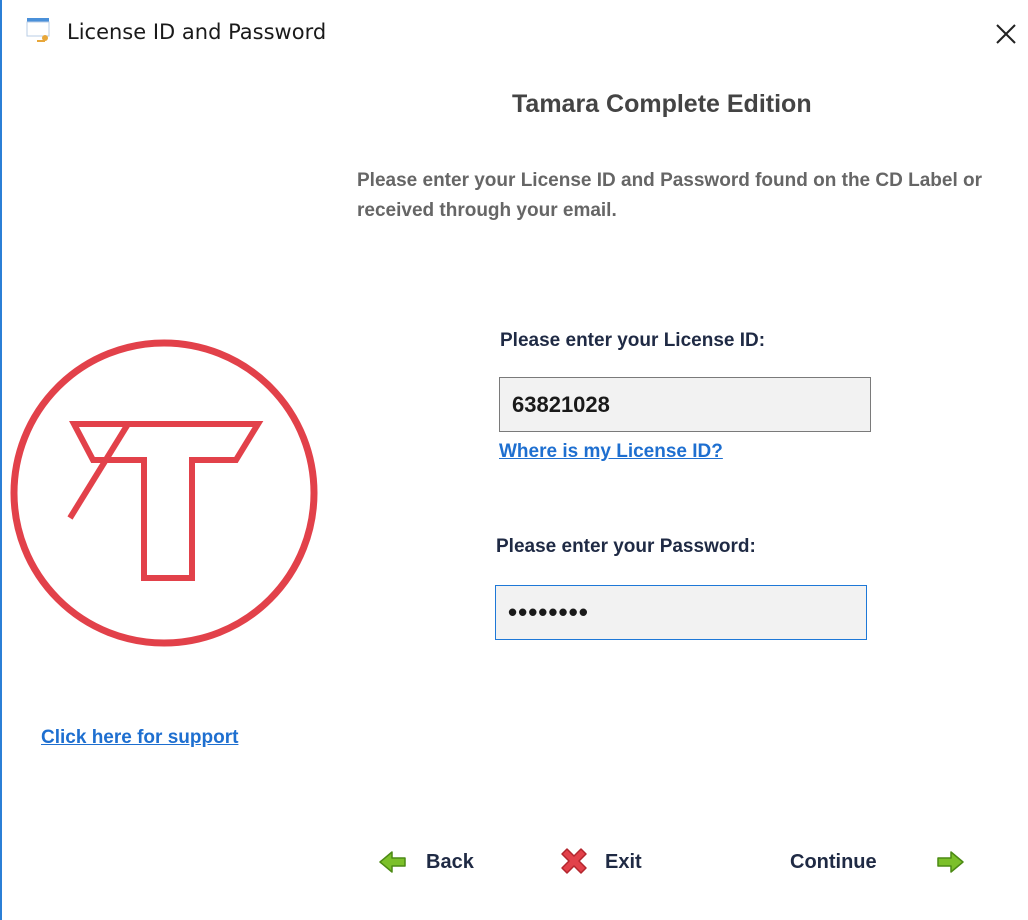 This screenshot has width=1028, height=920. Describe the element at coordinates (450, 861) in the screenshot. I see `back-button-label: Back` at that location.